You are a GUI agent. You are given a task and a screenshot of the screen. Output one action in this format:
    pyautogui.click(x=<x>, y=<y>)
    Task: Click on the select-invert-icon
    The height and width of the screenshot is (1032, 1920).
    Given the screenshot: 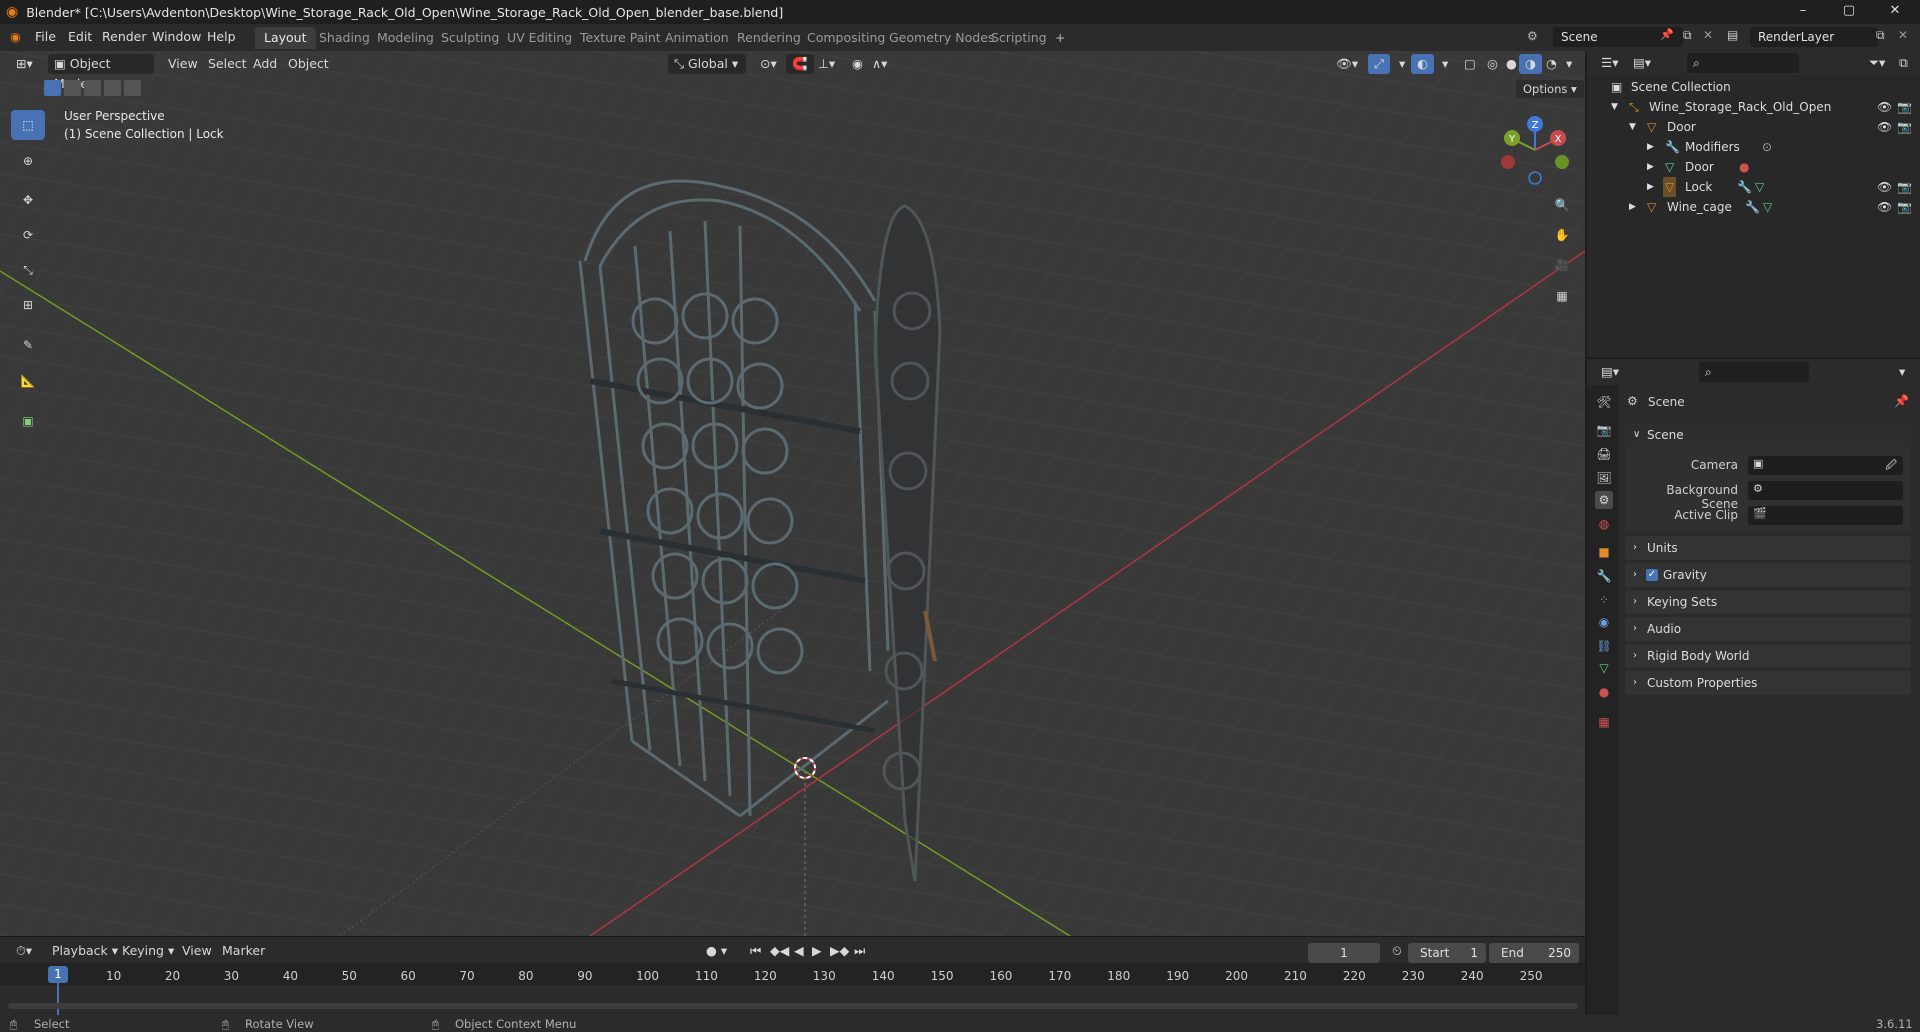 What is the action you would take?
    pyautogui.click(x=112, y=88)
    